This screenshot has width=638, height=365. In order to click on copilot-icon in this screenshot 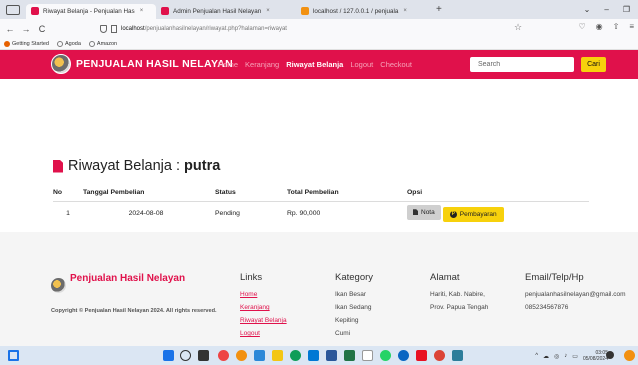, I will do `click(629, 355)`.